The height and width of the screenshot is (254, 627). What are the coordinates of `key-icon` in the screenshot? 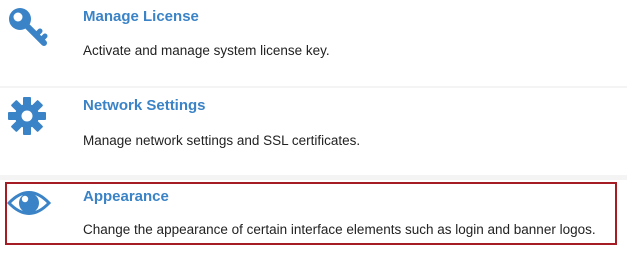 It's located at (27, 25).